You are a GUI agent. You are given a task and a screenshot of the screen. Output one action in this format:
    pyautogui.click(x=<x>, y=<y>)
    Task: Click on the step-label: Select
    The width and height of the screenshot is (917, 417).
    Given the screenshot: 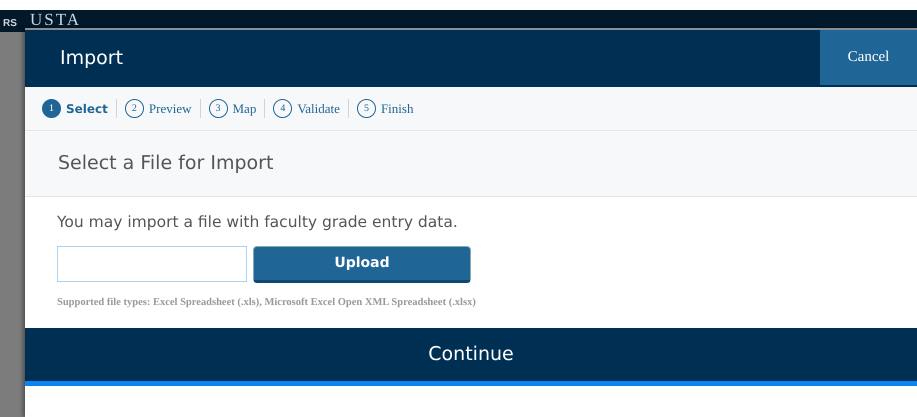 What is the action you would take?
    pyautogui.click(x=87, y=109)
    